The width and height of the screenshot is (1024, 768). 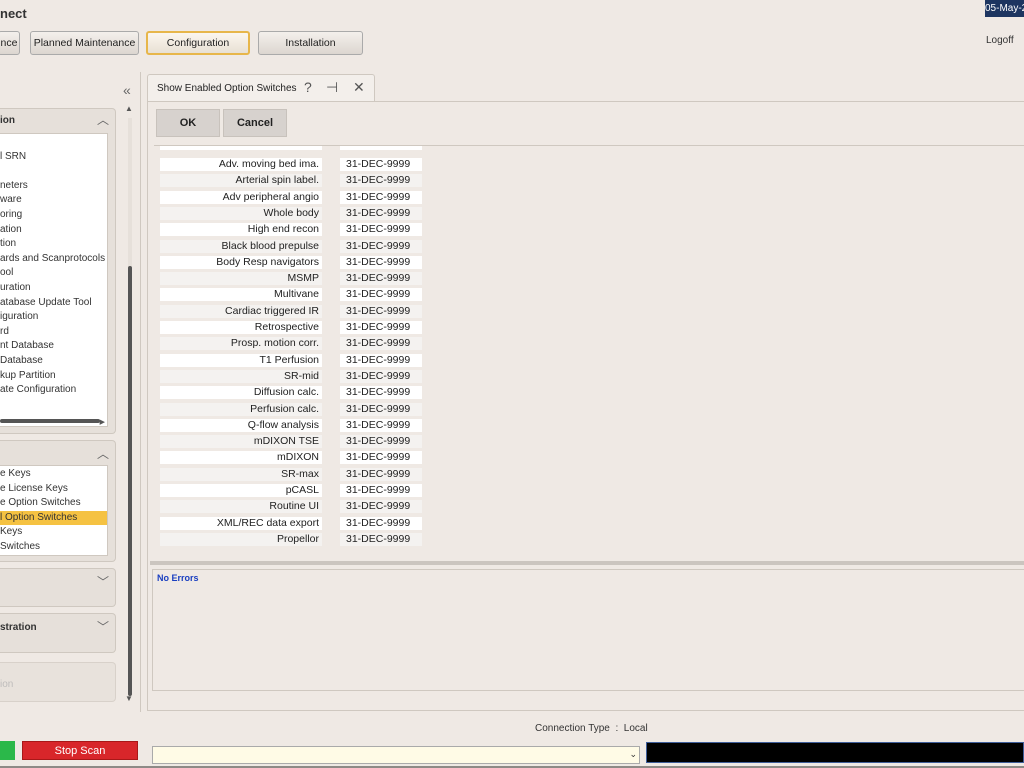 I want to click on section-disabled: ion, so click(x=58, y=682).